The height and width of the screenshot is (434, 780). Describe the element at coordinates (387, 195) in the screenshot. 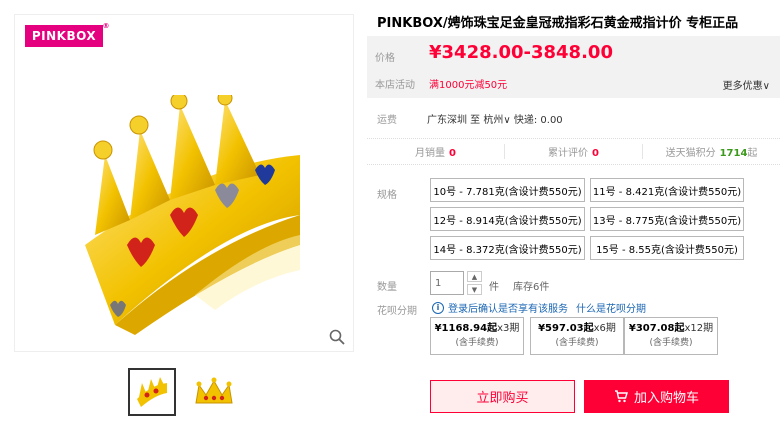

I see `spec-label: 规格` at that location.